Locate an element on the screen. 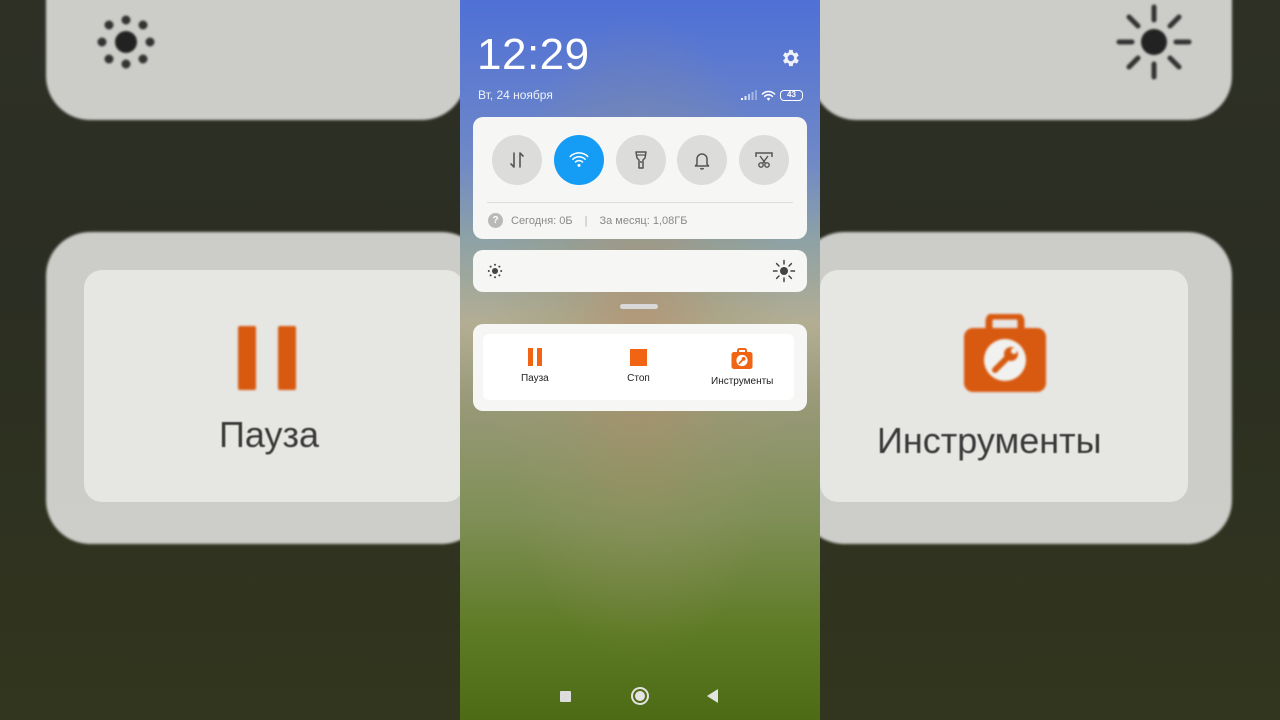 Image resolution: width=1280 pixels, height=720 pixels. sound-toggle is located at coordinates (702, 160).